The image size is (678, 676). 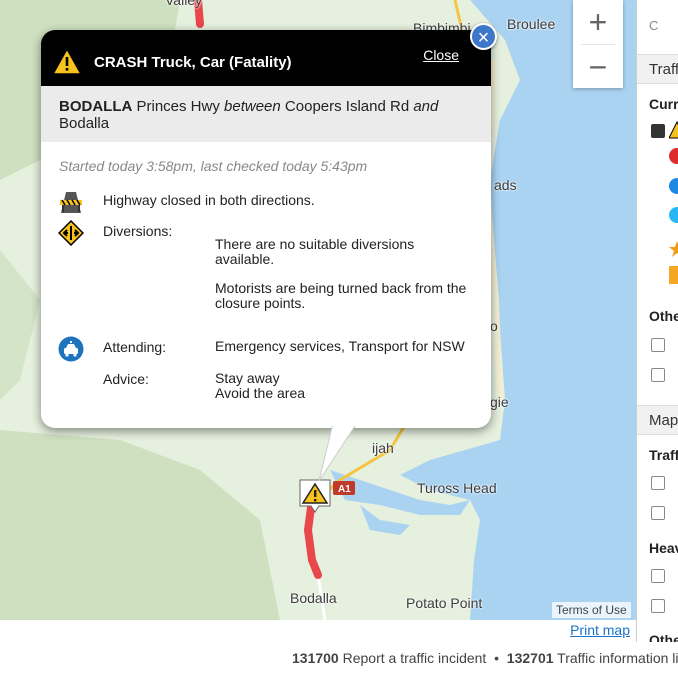 I want to click on place-label: o, so click(x=494, y=326).